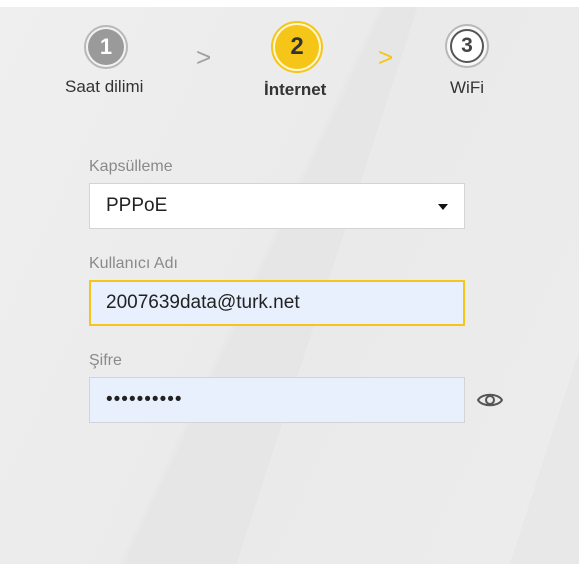 This screenshot has width=579, height=564. I want to click on eye-icon, so click(490, 400).